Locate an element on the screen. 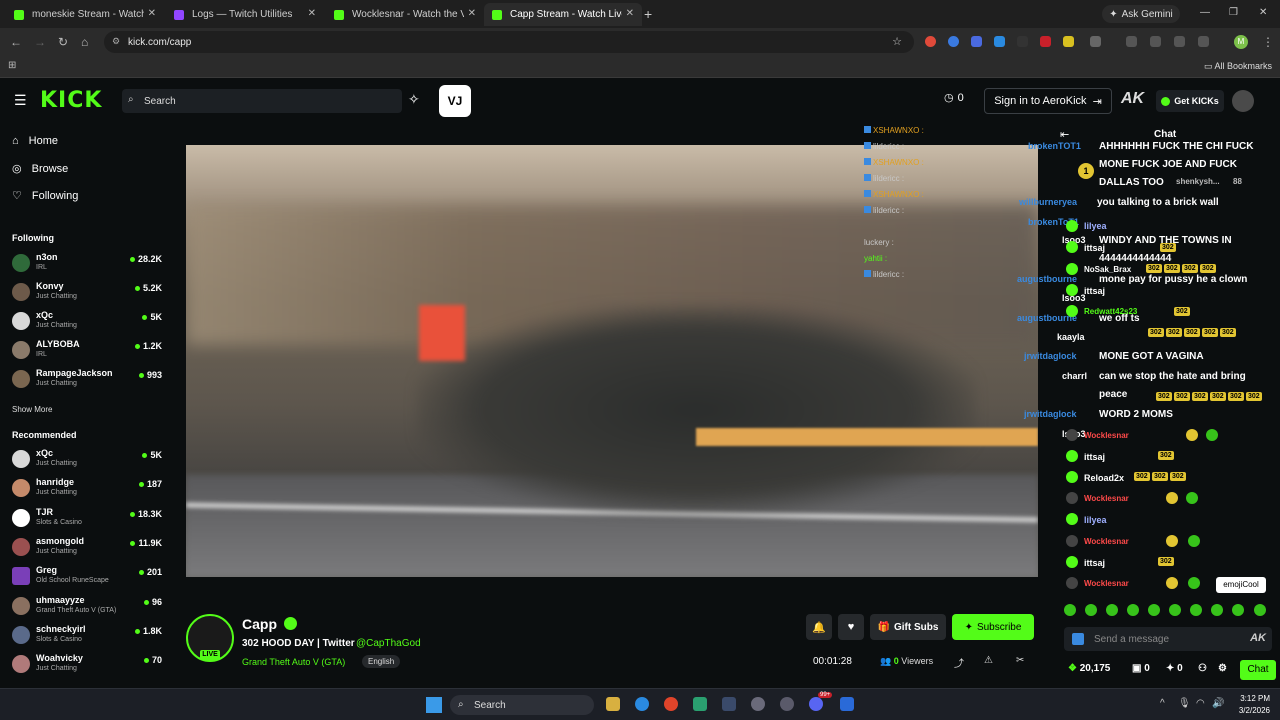 The image size is (1280, 720). nav-following: ♡ Following is located at coordinates (45, 196).